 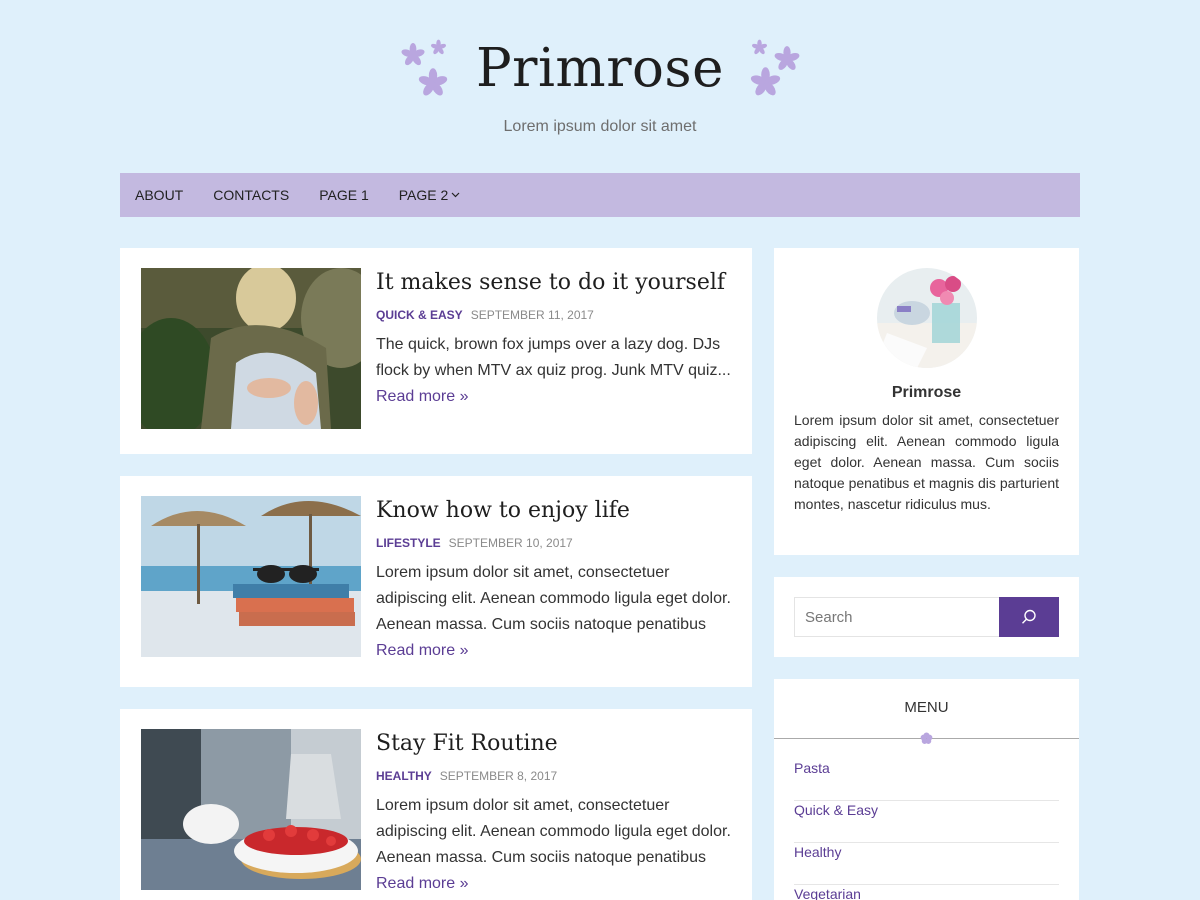 I want to click on menu-list: Pasta Quick & Easy Healthy Vegetarian, so click(x=926, y=829).